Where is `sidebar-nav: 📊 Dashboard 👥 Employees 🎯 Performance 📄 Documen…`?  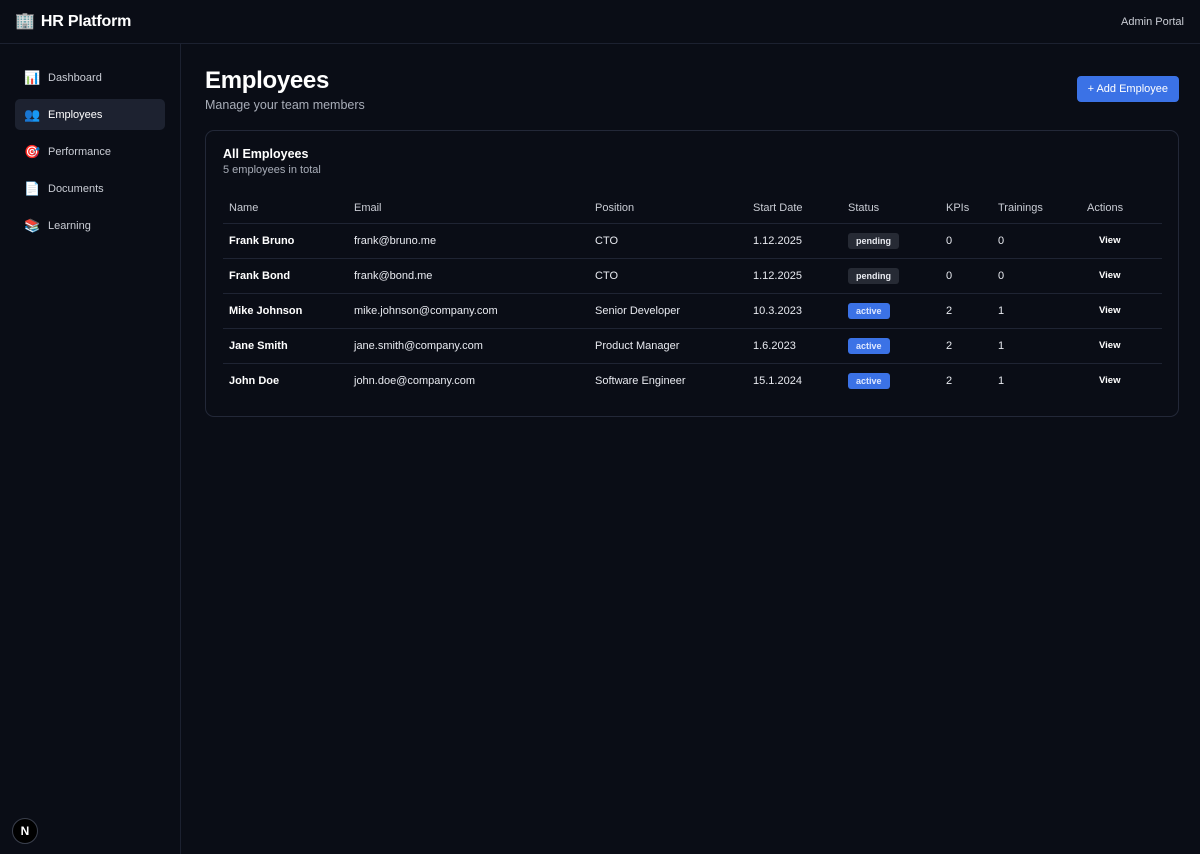 sidebar-nav: 📊 Dashboard 👥 Employees 🎯 Performance 📄 Documen… is located at coordinates (90, 151).